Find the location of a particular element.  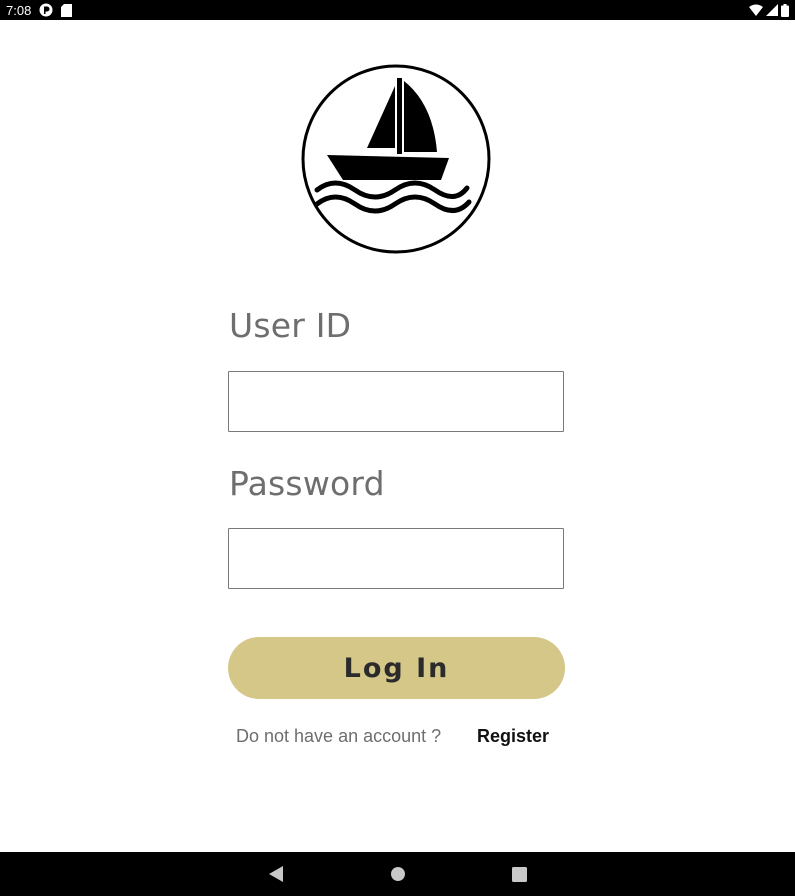

battery-icon is located at coordinates (785, 10).